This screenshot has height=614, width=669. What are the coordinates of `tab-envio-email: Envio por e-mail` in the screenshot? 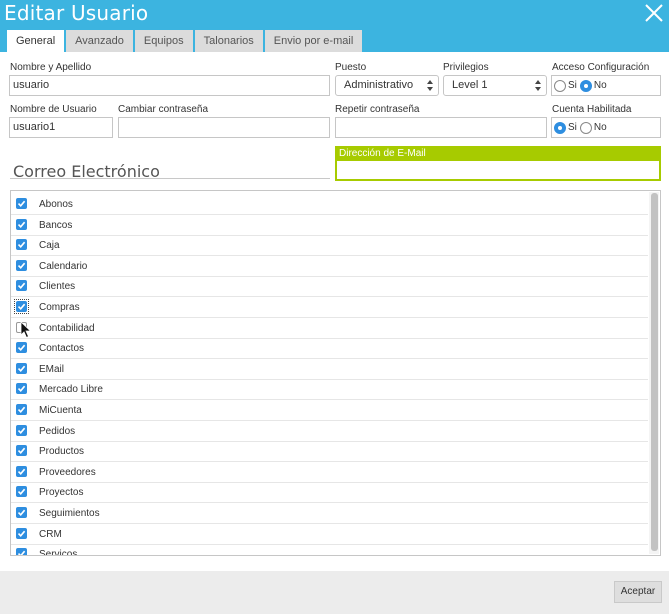 It's located at (313, 41).